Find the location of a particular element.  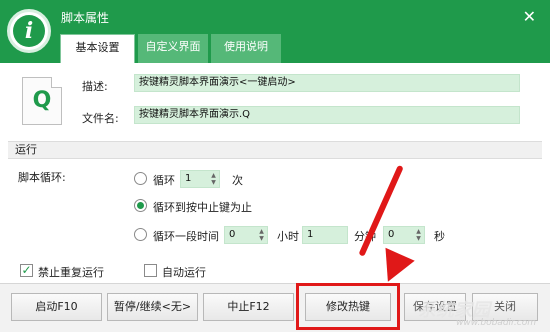

watermark-url: www.bobadir.com is located at coordinates (496, 323).